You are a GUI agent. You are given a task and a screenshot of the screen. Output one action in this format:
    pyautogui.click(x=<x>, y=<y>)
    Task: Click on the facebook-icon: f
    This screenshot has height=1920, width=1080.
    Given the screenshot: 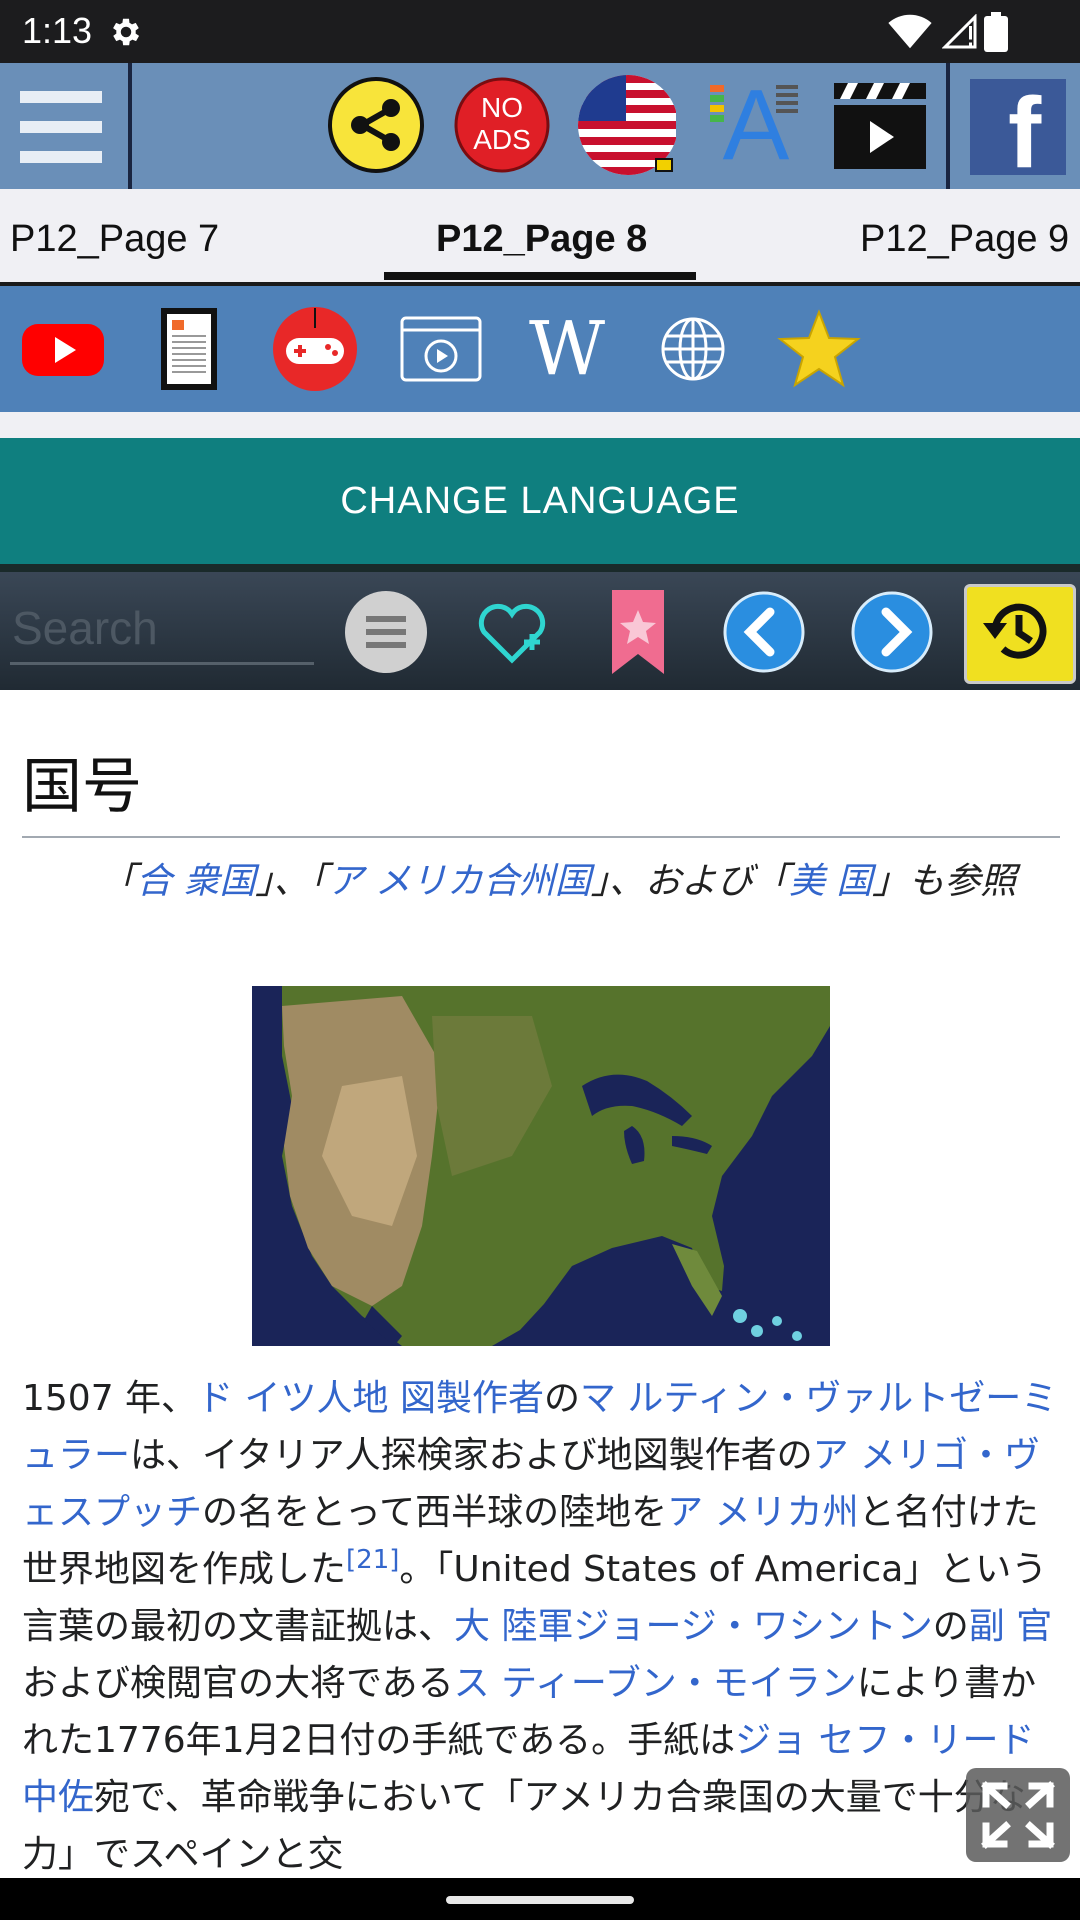 What is the action you would take?
    pyautogui.click(x=1018, y=131)
    